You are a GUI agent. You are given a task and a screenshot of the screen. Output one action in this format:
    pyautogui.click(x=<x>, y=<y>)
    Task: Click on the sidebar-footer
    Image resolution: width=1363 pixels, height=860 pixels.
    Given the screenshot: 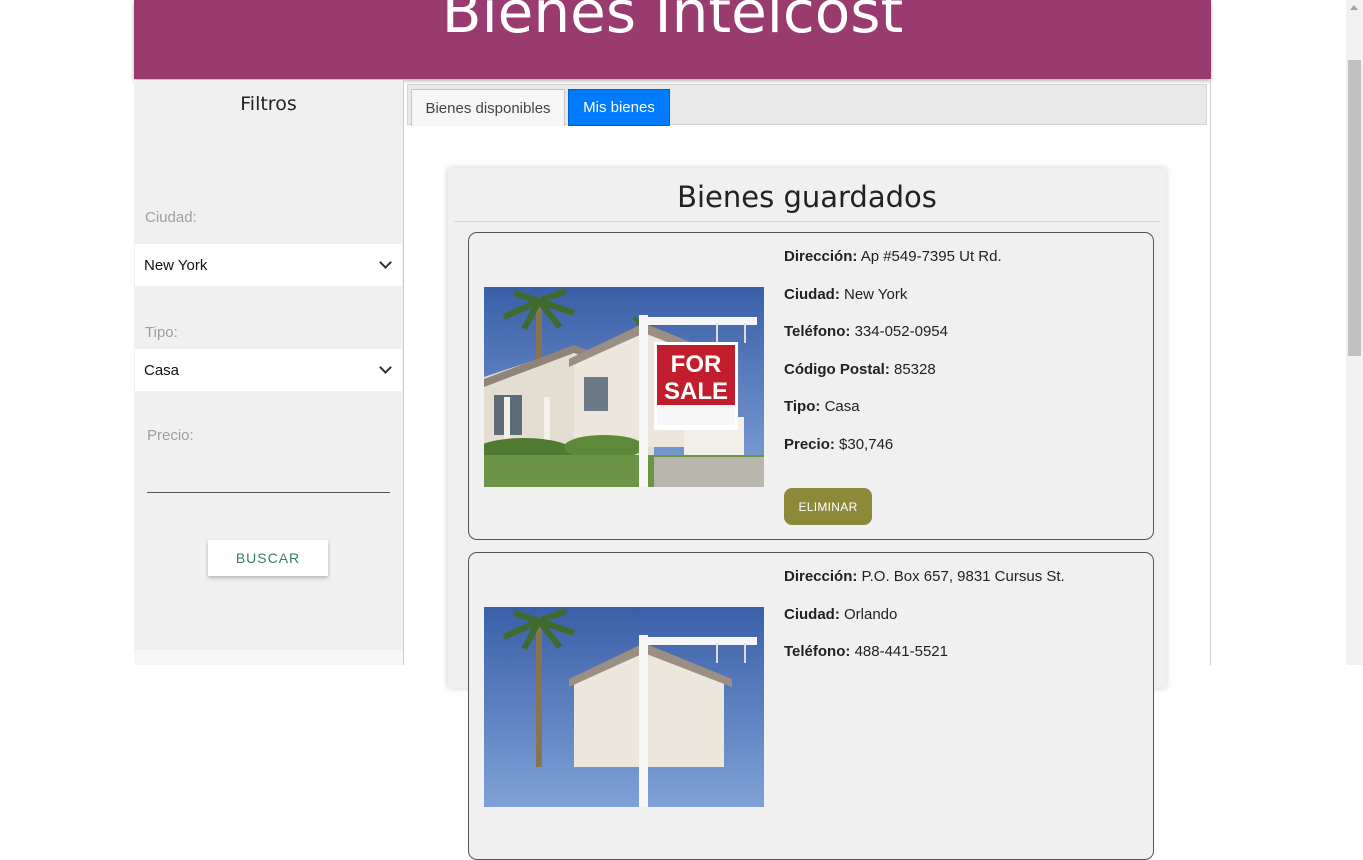 What is the action you would take?
    pyautogui.click(x=269, y=657)
    